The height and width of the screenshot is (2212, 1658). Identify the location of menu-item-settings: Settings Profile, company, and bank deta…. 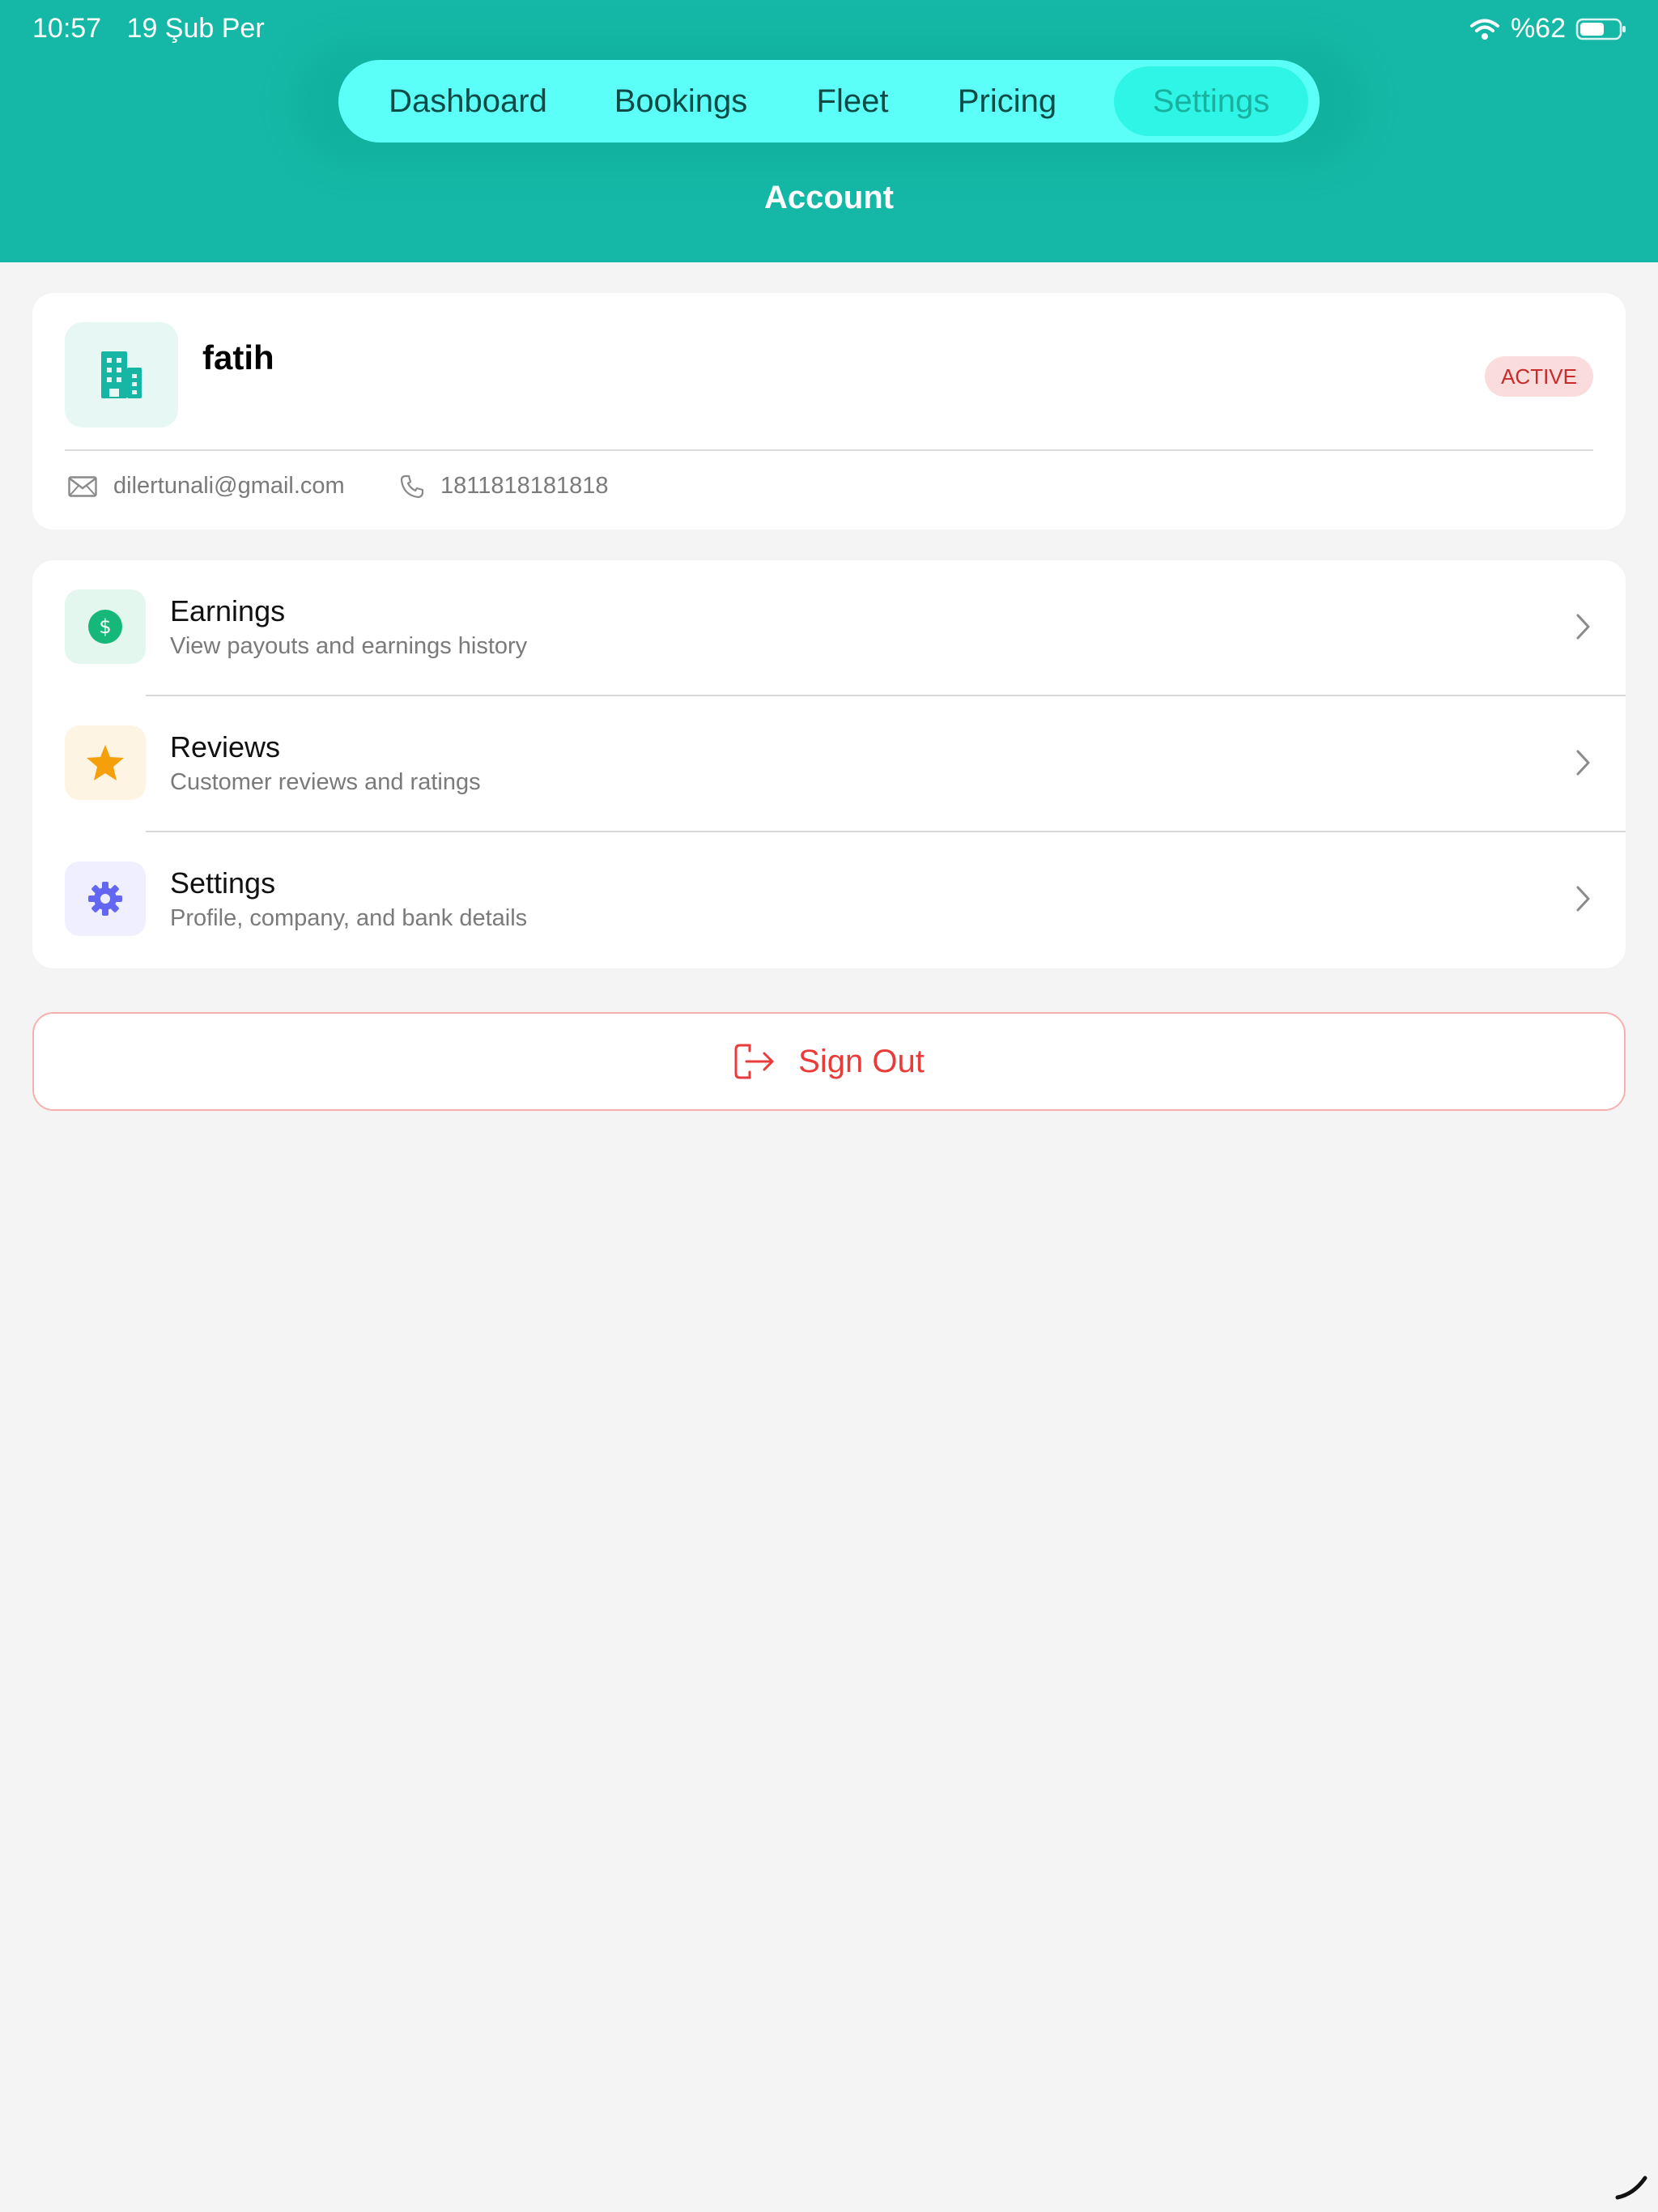
(829, 900).